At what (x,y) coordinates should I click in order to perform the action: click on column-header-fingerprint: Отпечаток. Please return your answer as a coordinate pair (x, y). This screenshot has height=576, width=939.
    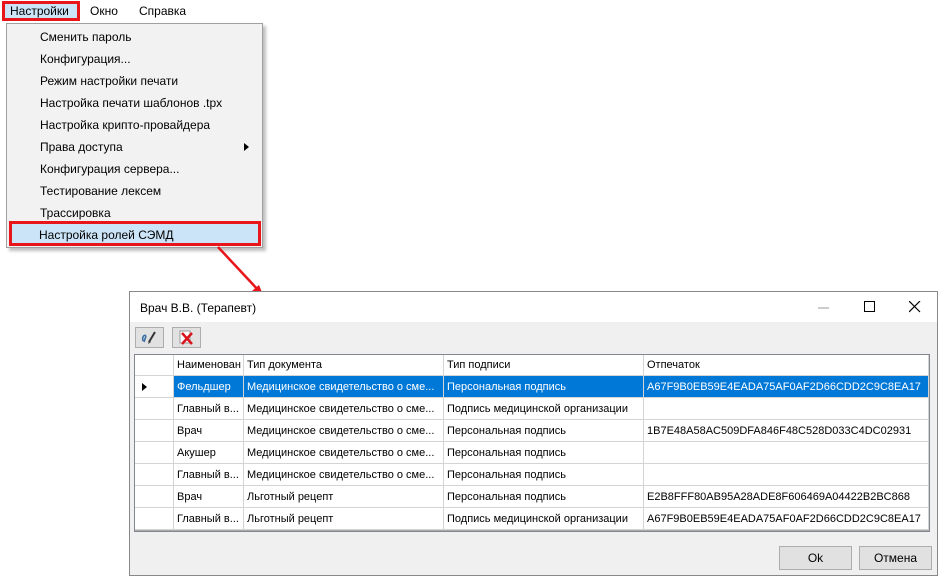
    Looking at the image, I should click on (786, 365).